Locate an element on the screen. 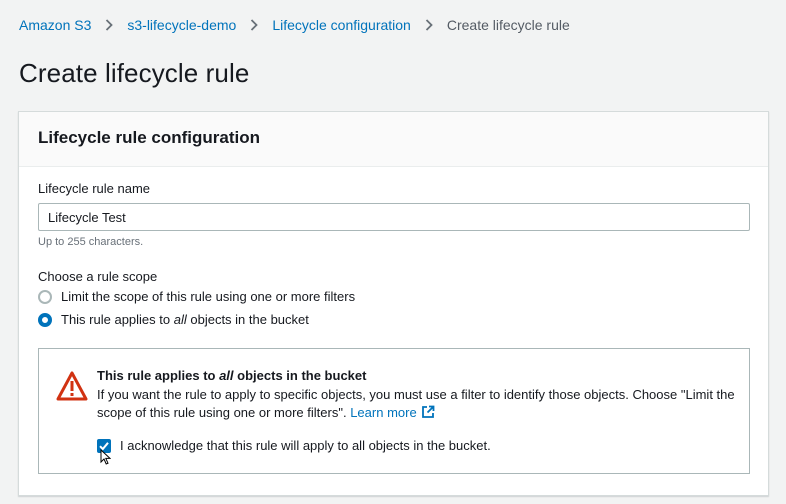  rule-name-hint: Up to 255 characters. is located at coordinates (91, 242).